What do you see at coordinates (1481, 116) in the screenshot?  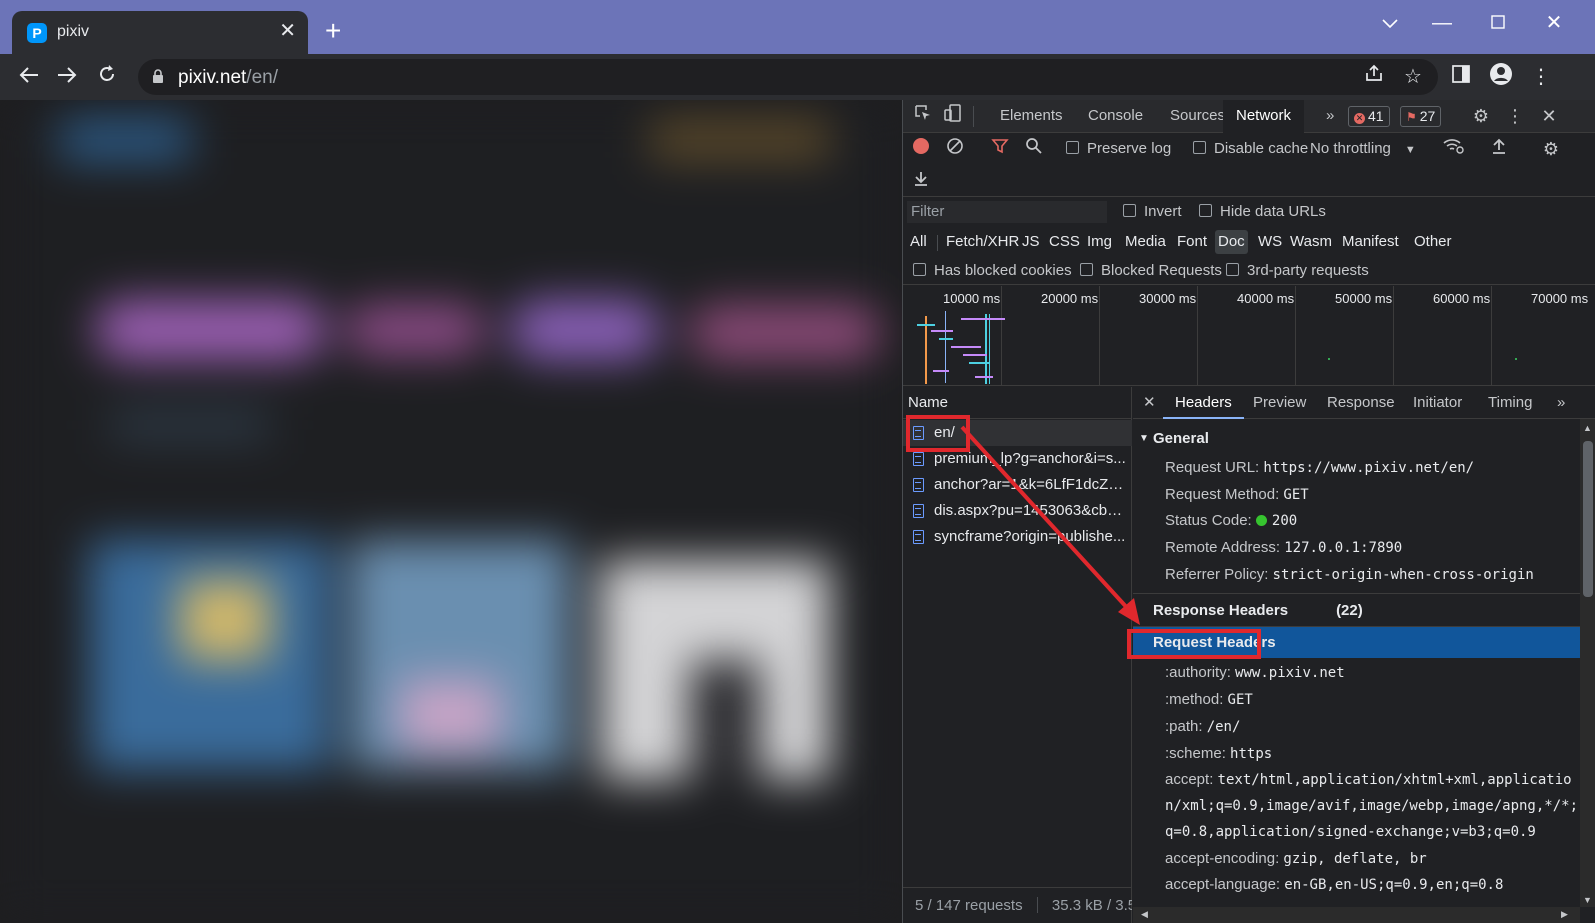 I see `settings-gear-icon: ⚙` at bounding box center [1481, 116].